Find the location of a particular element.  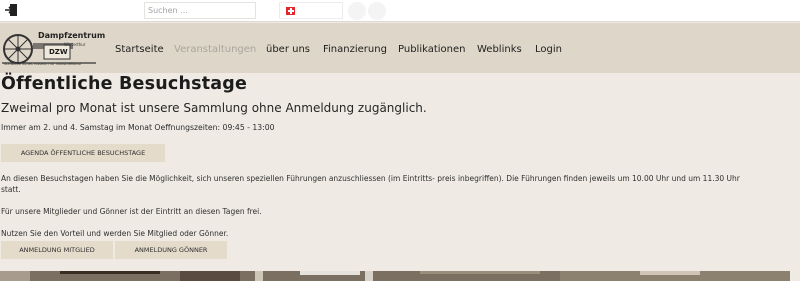

nav-item-startseite: Startseite is located at coordinates (139, 50).